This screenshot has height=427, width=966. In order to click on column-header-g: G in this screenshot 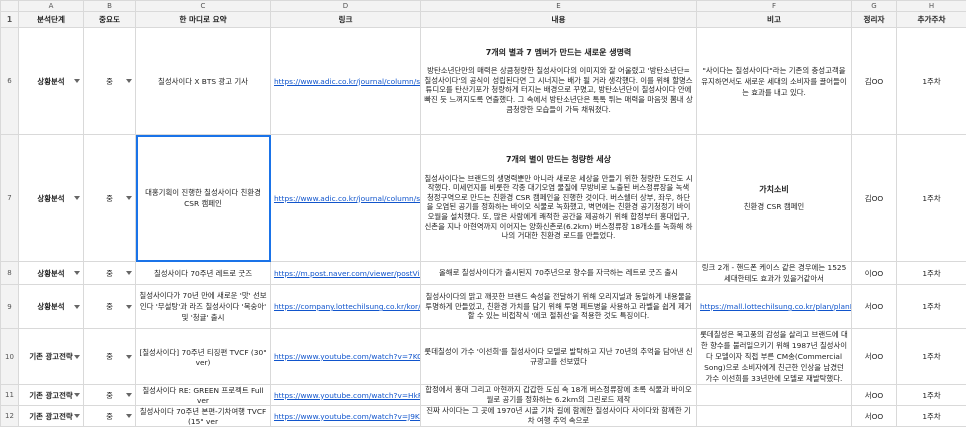, I will do `click(874, 6)`.